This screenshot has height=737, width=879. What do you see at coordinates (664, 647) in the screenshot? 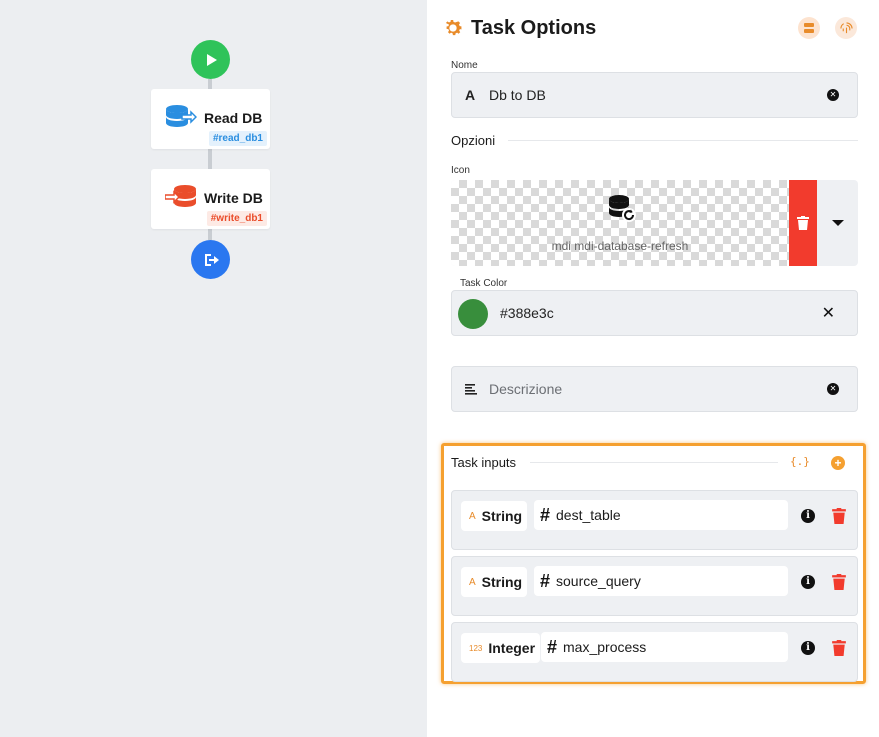
I see `input-name-field: # max_process` at bounding box center [664, 647].